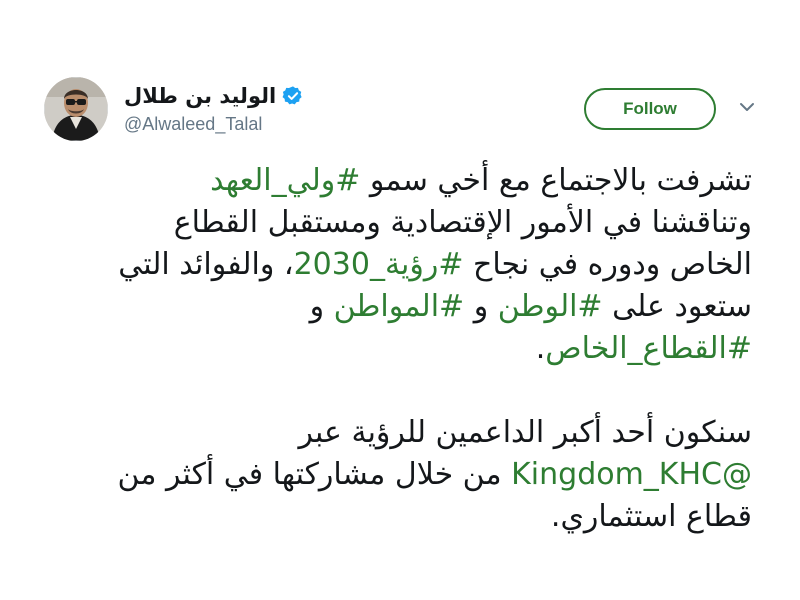 This screenshot has height=600, width=800. Describe the element at coordinates (648, 348) in the screenshot. I see `hashtag-link: #القطاع_الخاص` at that location.